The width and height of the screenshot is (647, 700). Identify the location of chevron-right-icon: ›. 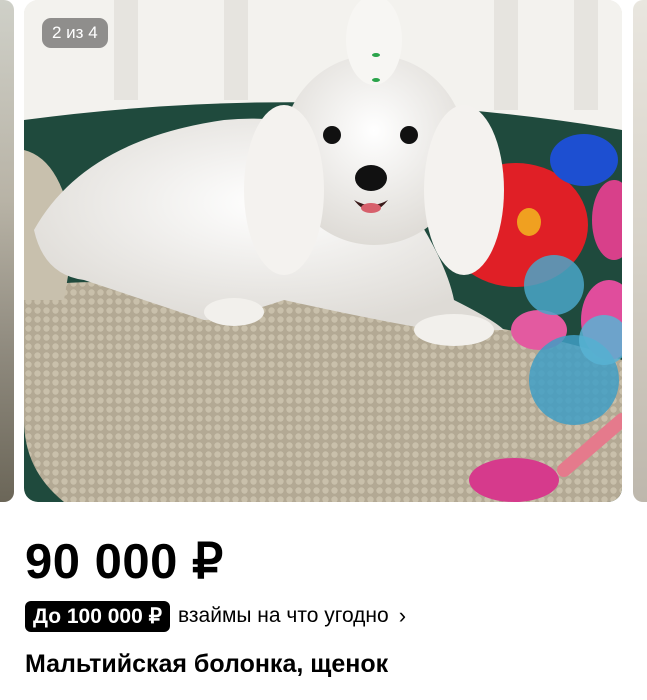
(402, 615).